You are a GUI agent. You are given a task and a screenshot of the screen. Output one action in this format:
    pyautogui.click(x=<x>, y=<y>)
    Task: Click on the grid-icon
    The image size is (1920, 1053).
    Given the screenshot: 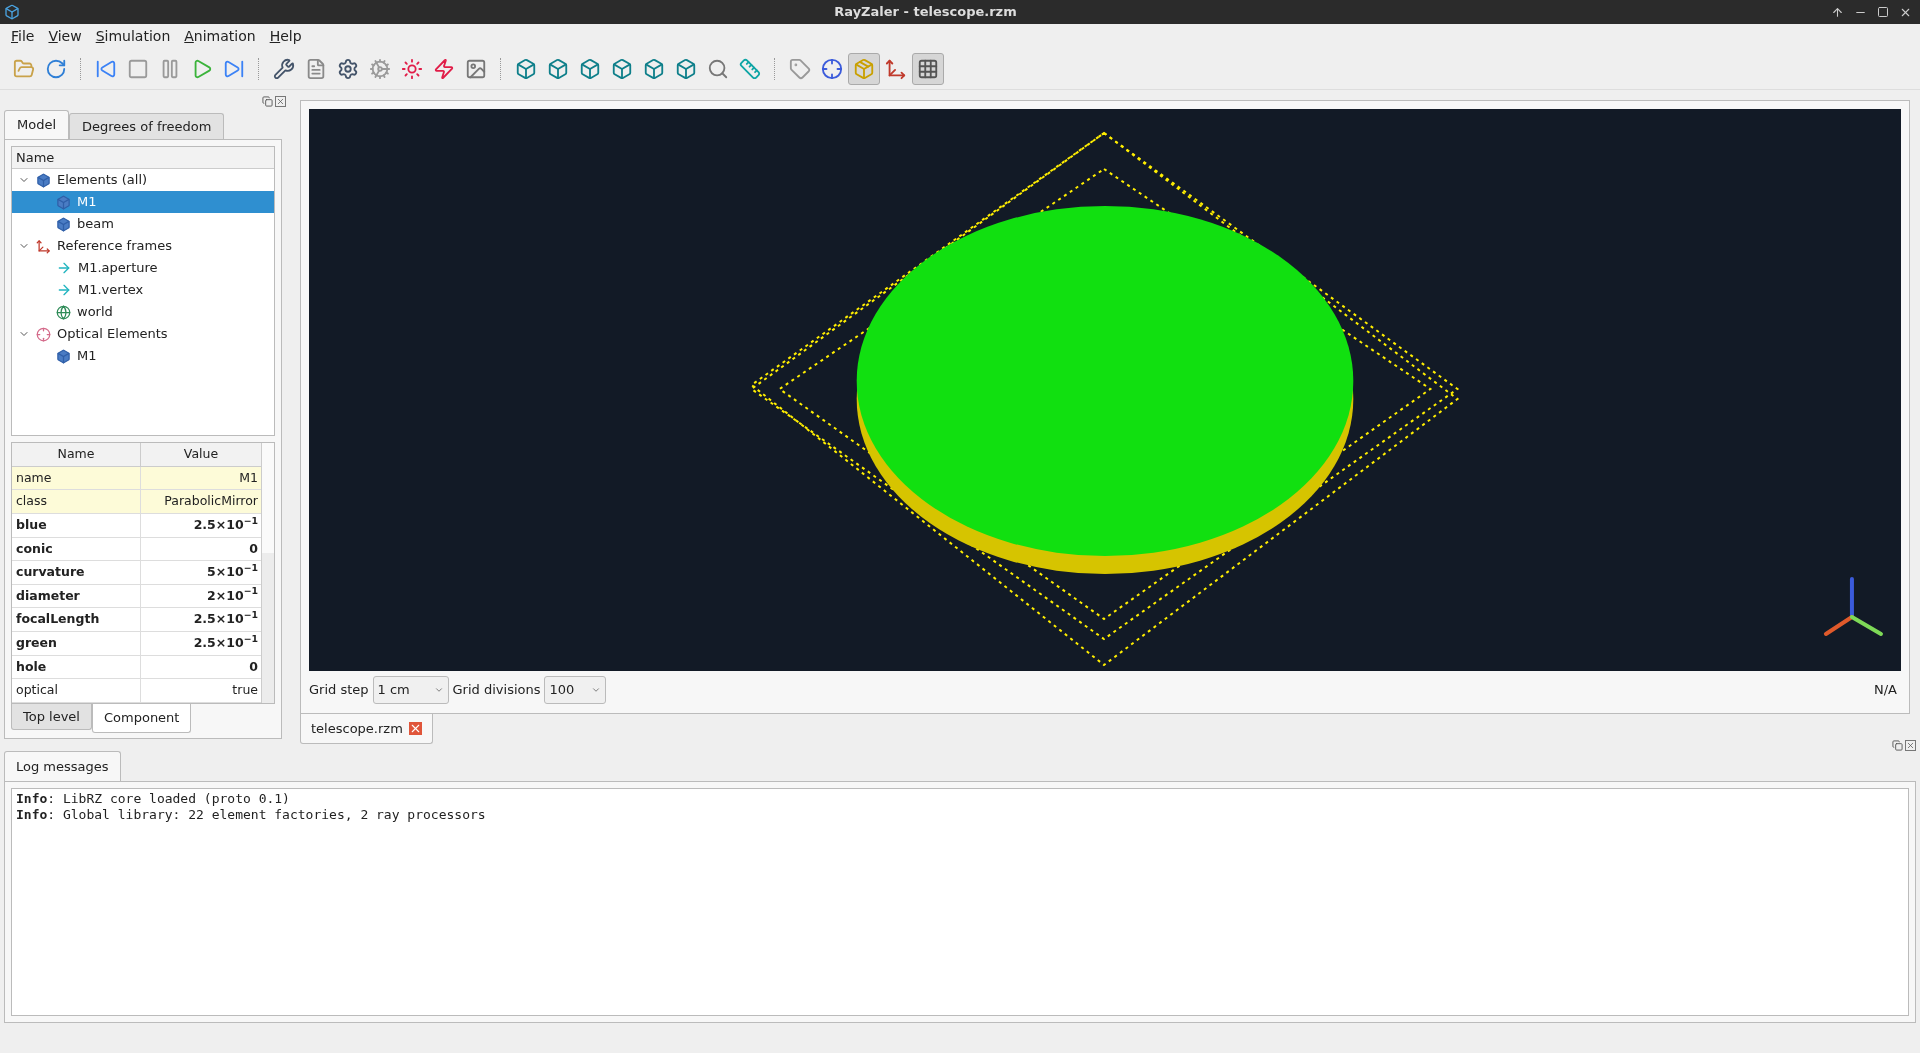 What is the action you would take?
    pyautogui.click(x=928, y=68)
    